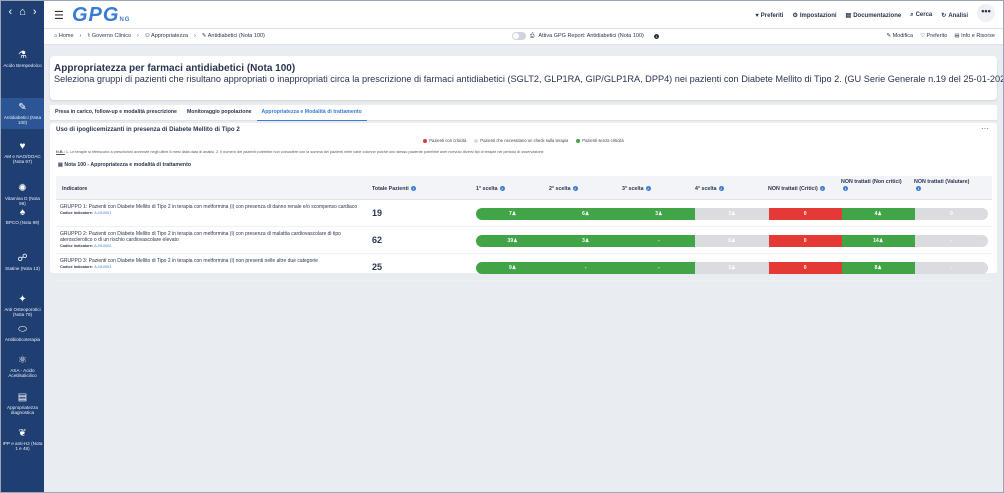 Image resolution: width=1004 pixels, height=493 pixels. What do you see at coordinates (22, 146) in the screenshot?
I see `heart-icon: ♥` at bounding box center [22, 146].